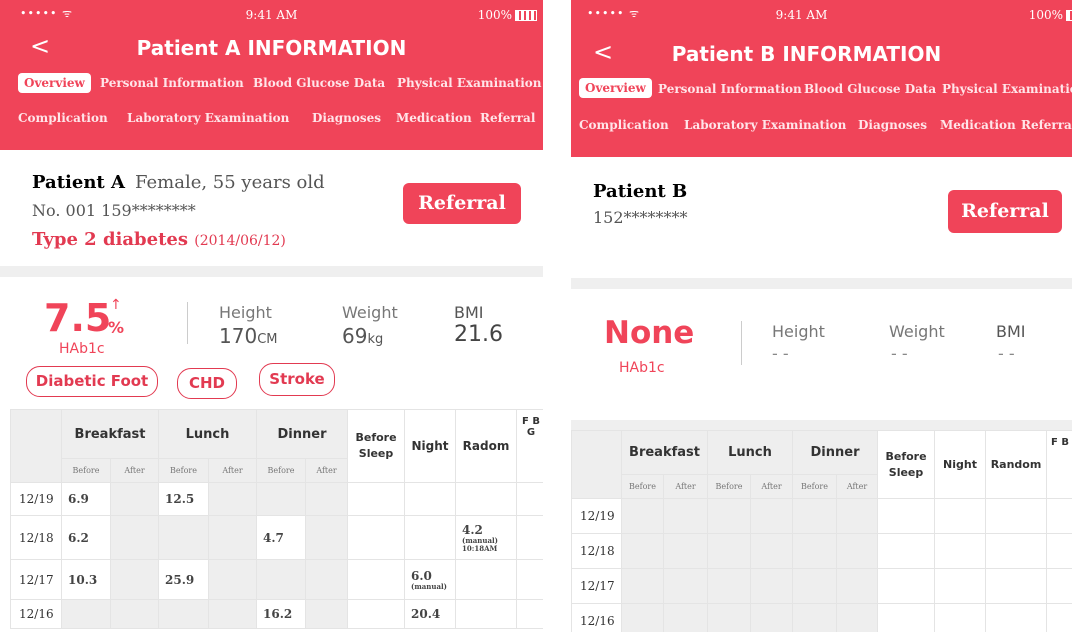  Describe the element at coordinates (426, 614) in the screenshot. I see `reading-value: 20.4` at that location.